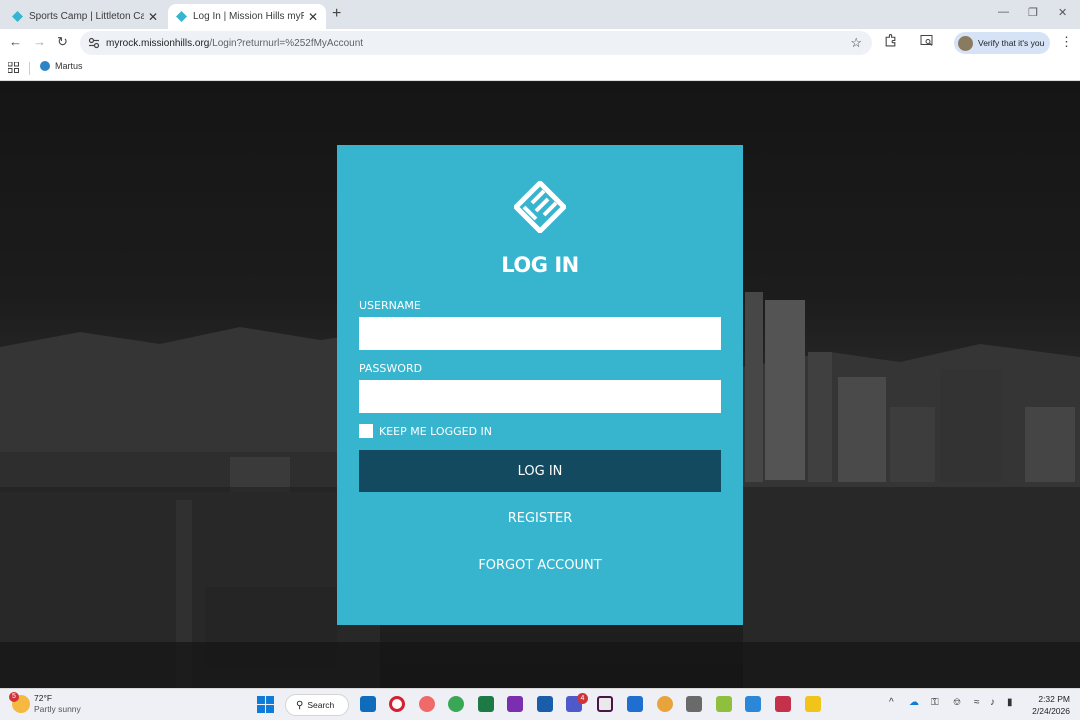 Image resolution: width=1080 pixels, height=720 pixels. I want to click on verify-label: Verify that it's you, so click(1011, 43).